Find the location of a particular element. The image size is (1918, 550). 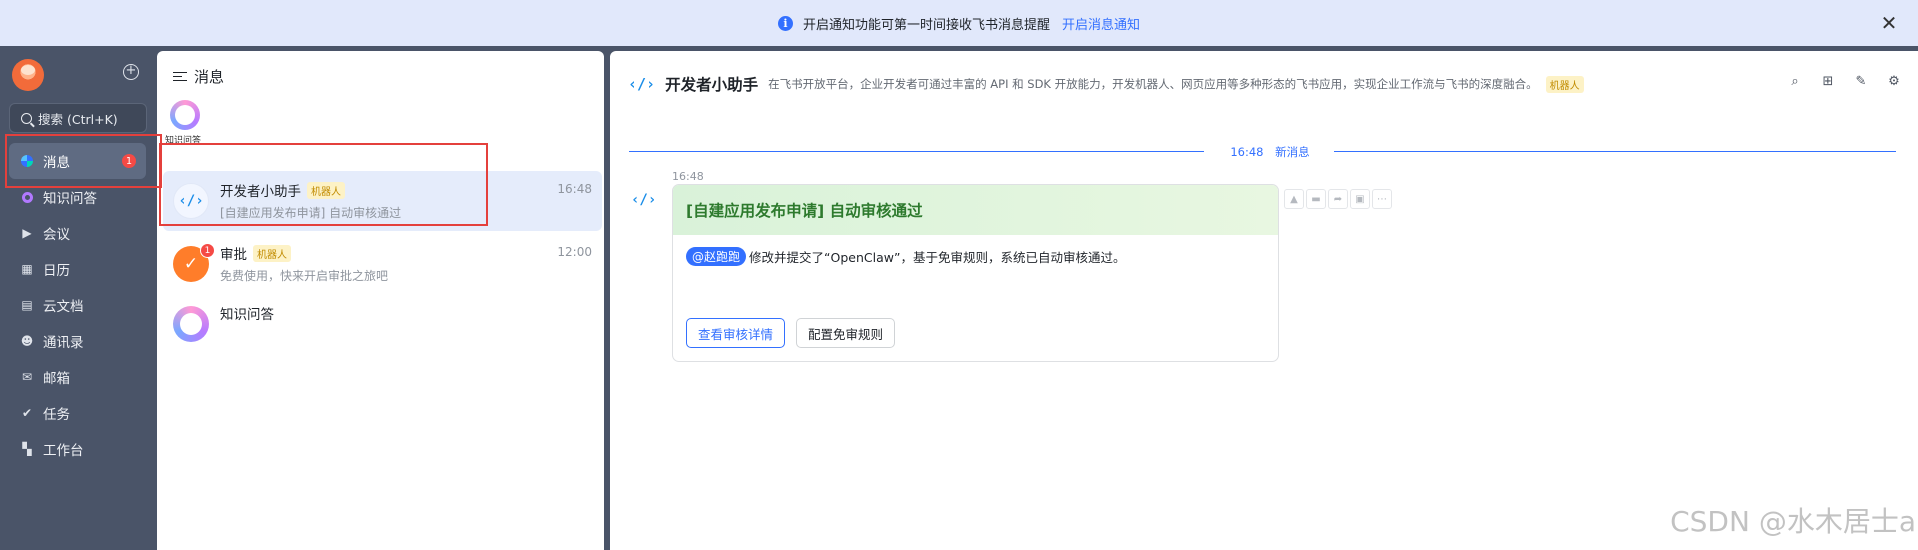

sidebar-item-label: 云文档 is located at coordinates (63, 307).